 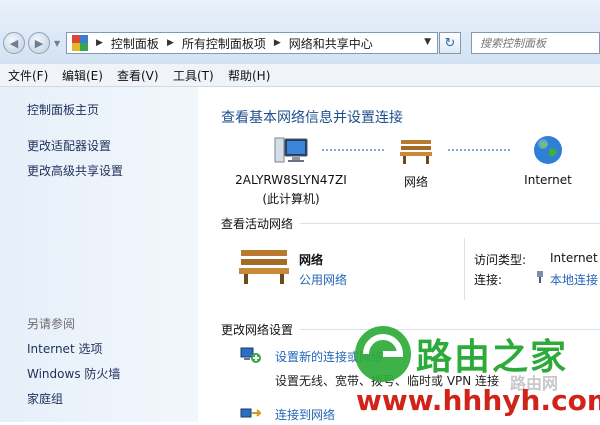 What do you see at coordinates (312, 118) in the screenshot?
I see `page-title: 查看基本网络信息并设置连接` at bounding box center [312, 118].